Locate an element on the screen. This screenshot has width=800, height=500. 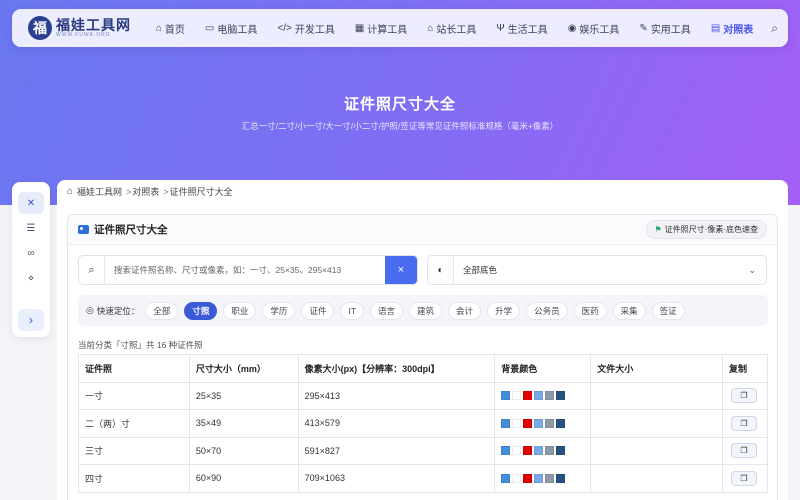
search-input is located at coordinates (245, 270).